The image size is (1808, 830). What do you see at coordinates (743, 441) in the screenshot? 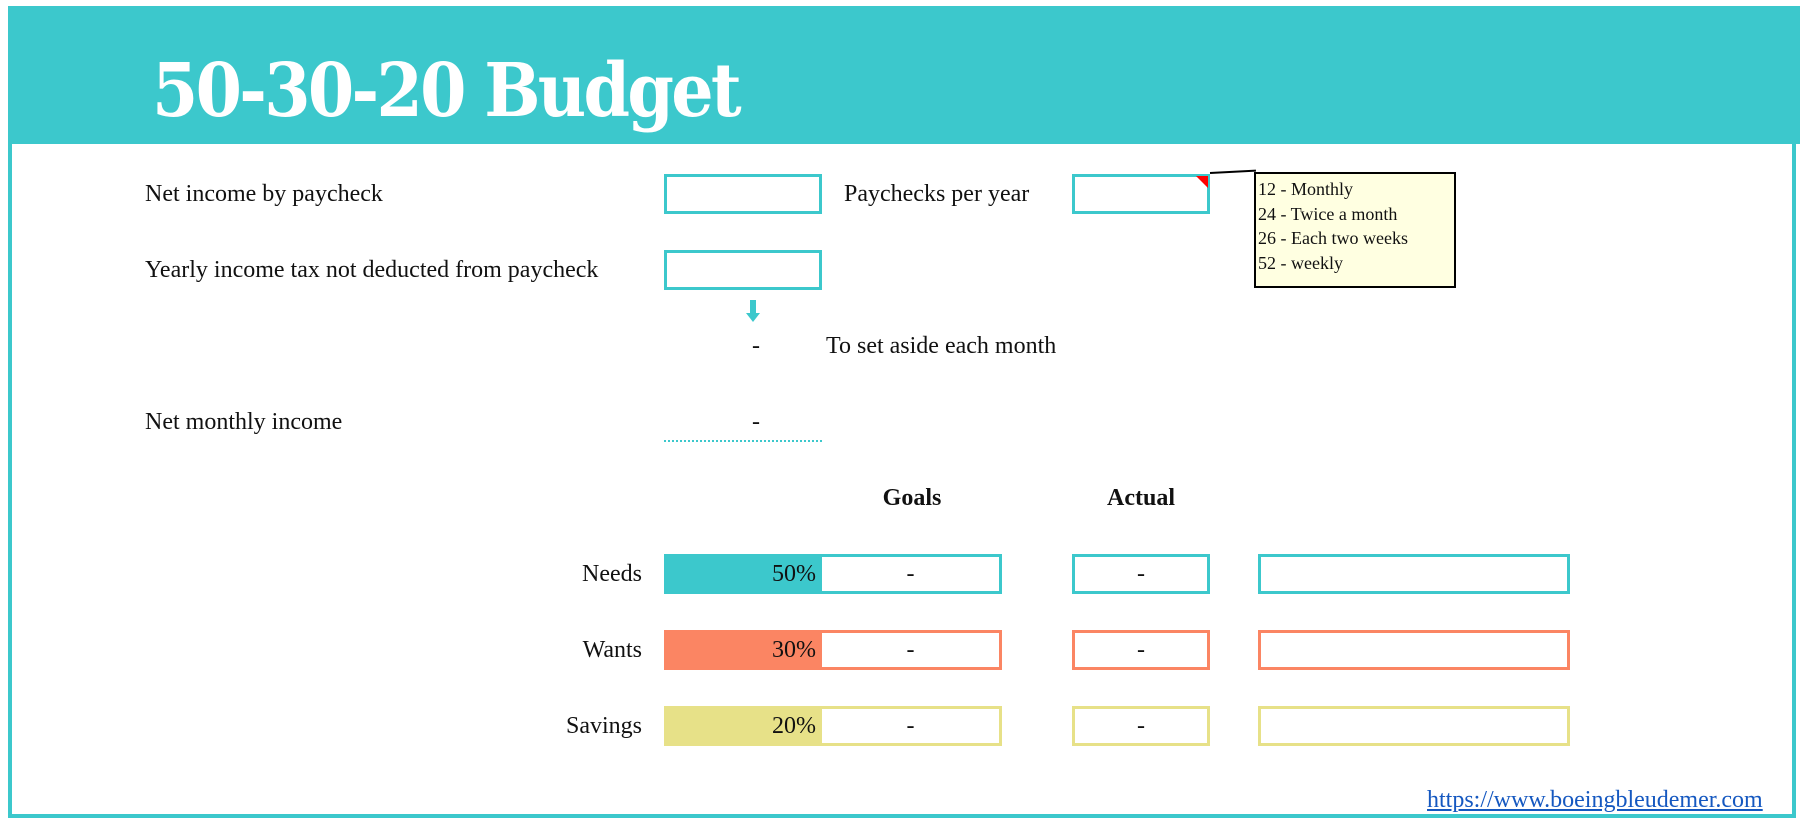
I see `net-monthly-income-underline` at bounding box center [743, 441].